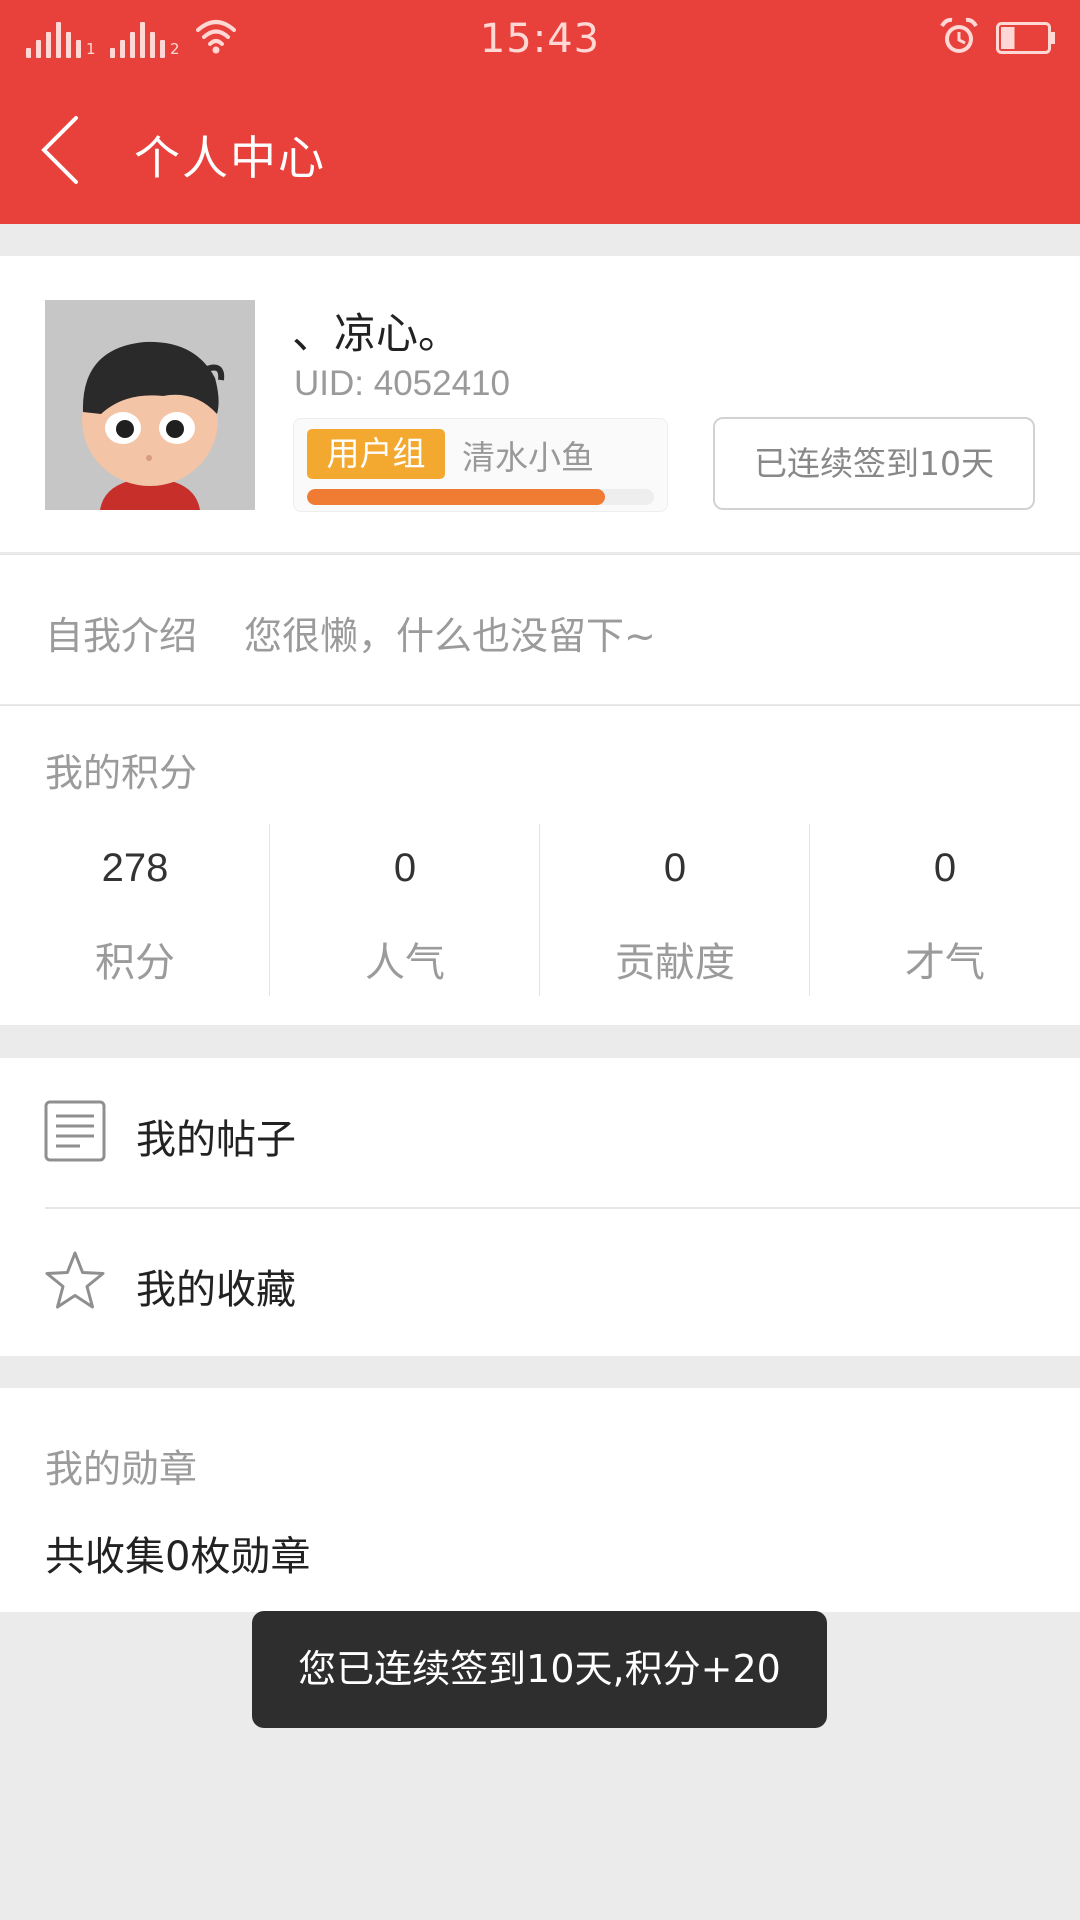  Describe the element at coordinates (135, 963) in the screenshot. I see `stat-label: 积分` at that location.